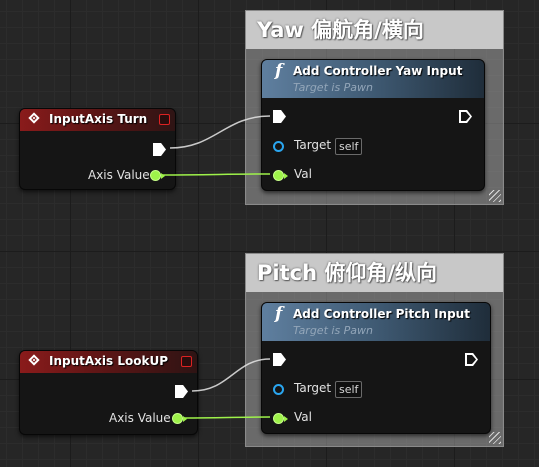  Describe the element at coordinates (374, 30) in the screenshot. I see `comment-title-yaw: Yaw 偏航角/横向` at that location.